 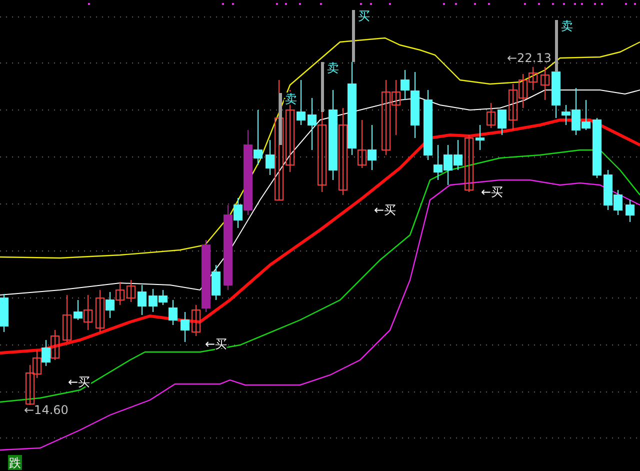 What do you see at coordinates (15, 462) in the screenshot?
I see `trend-badge: 跌` at bounding box center [15, 462].